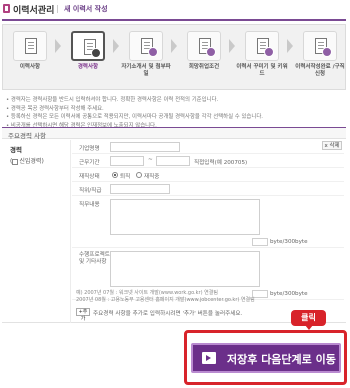  What do you see at coordinates (89, 205) in the screenshot?
I see `duty-label: 직무내용` at bounding box center [89, 205].